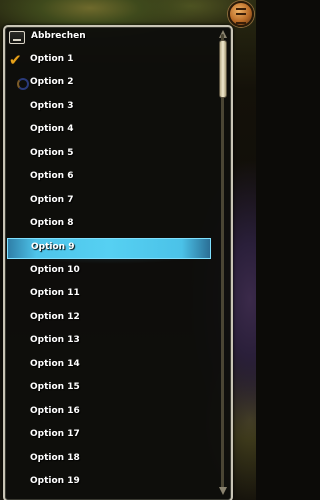  Describe the element at coordinates (109, 389) in the screenshot. I see `menu-item-option-15: Option 15` at that location.